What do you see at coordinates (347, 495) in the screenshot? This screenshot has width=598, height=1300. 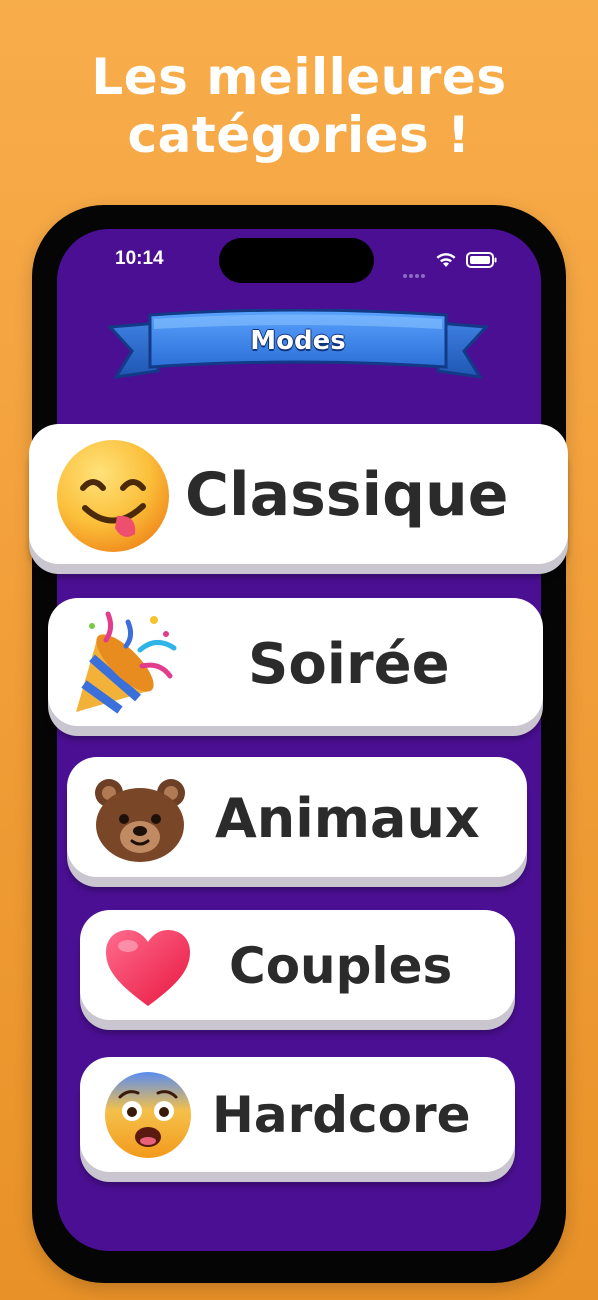 I see `mode-label-classique: Classique` at bounding box center [347, 495].